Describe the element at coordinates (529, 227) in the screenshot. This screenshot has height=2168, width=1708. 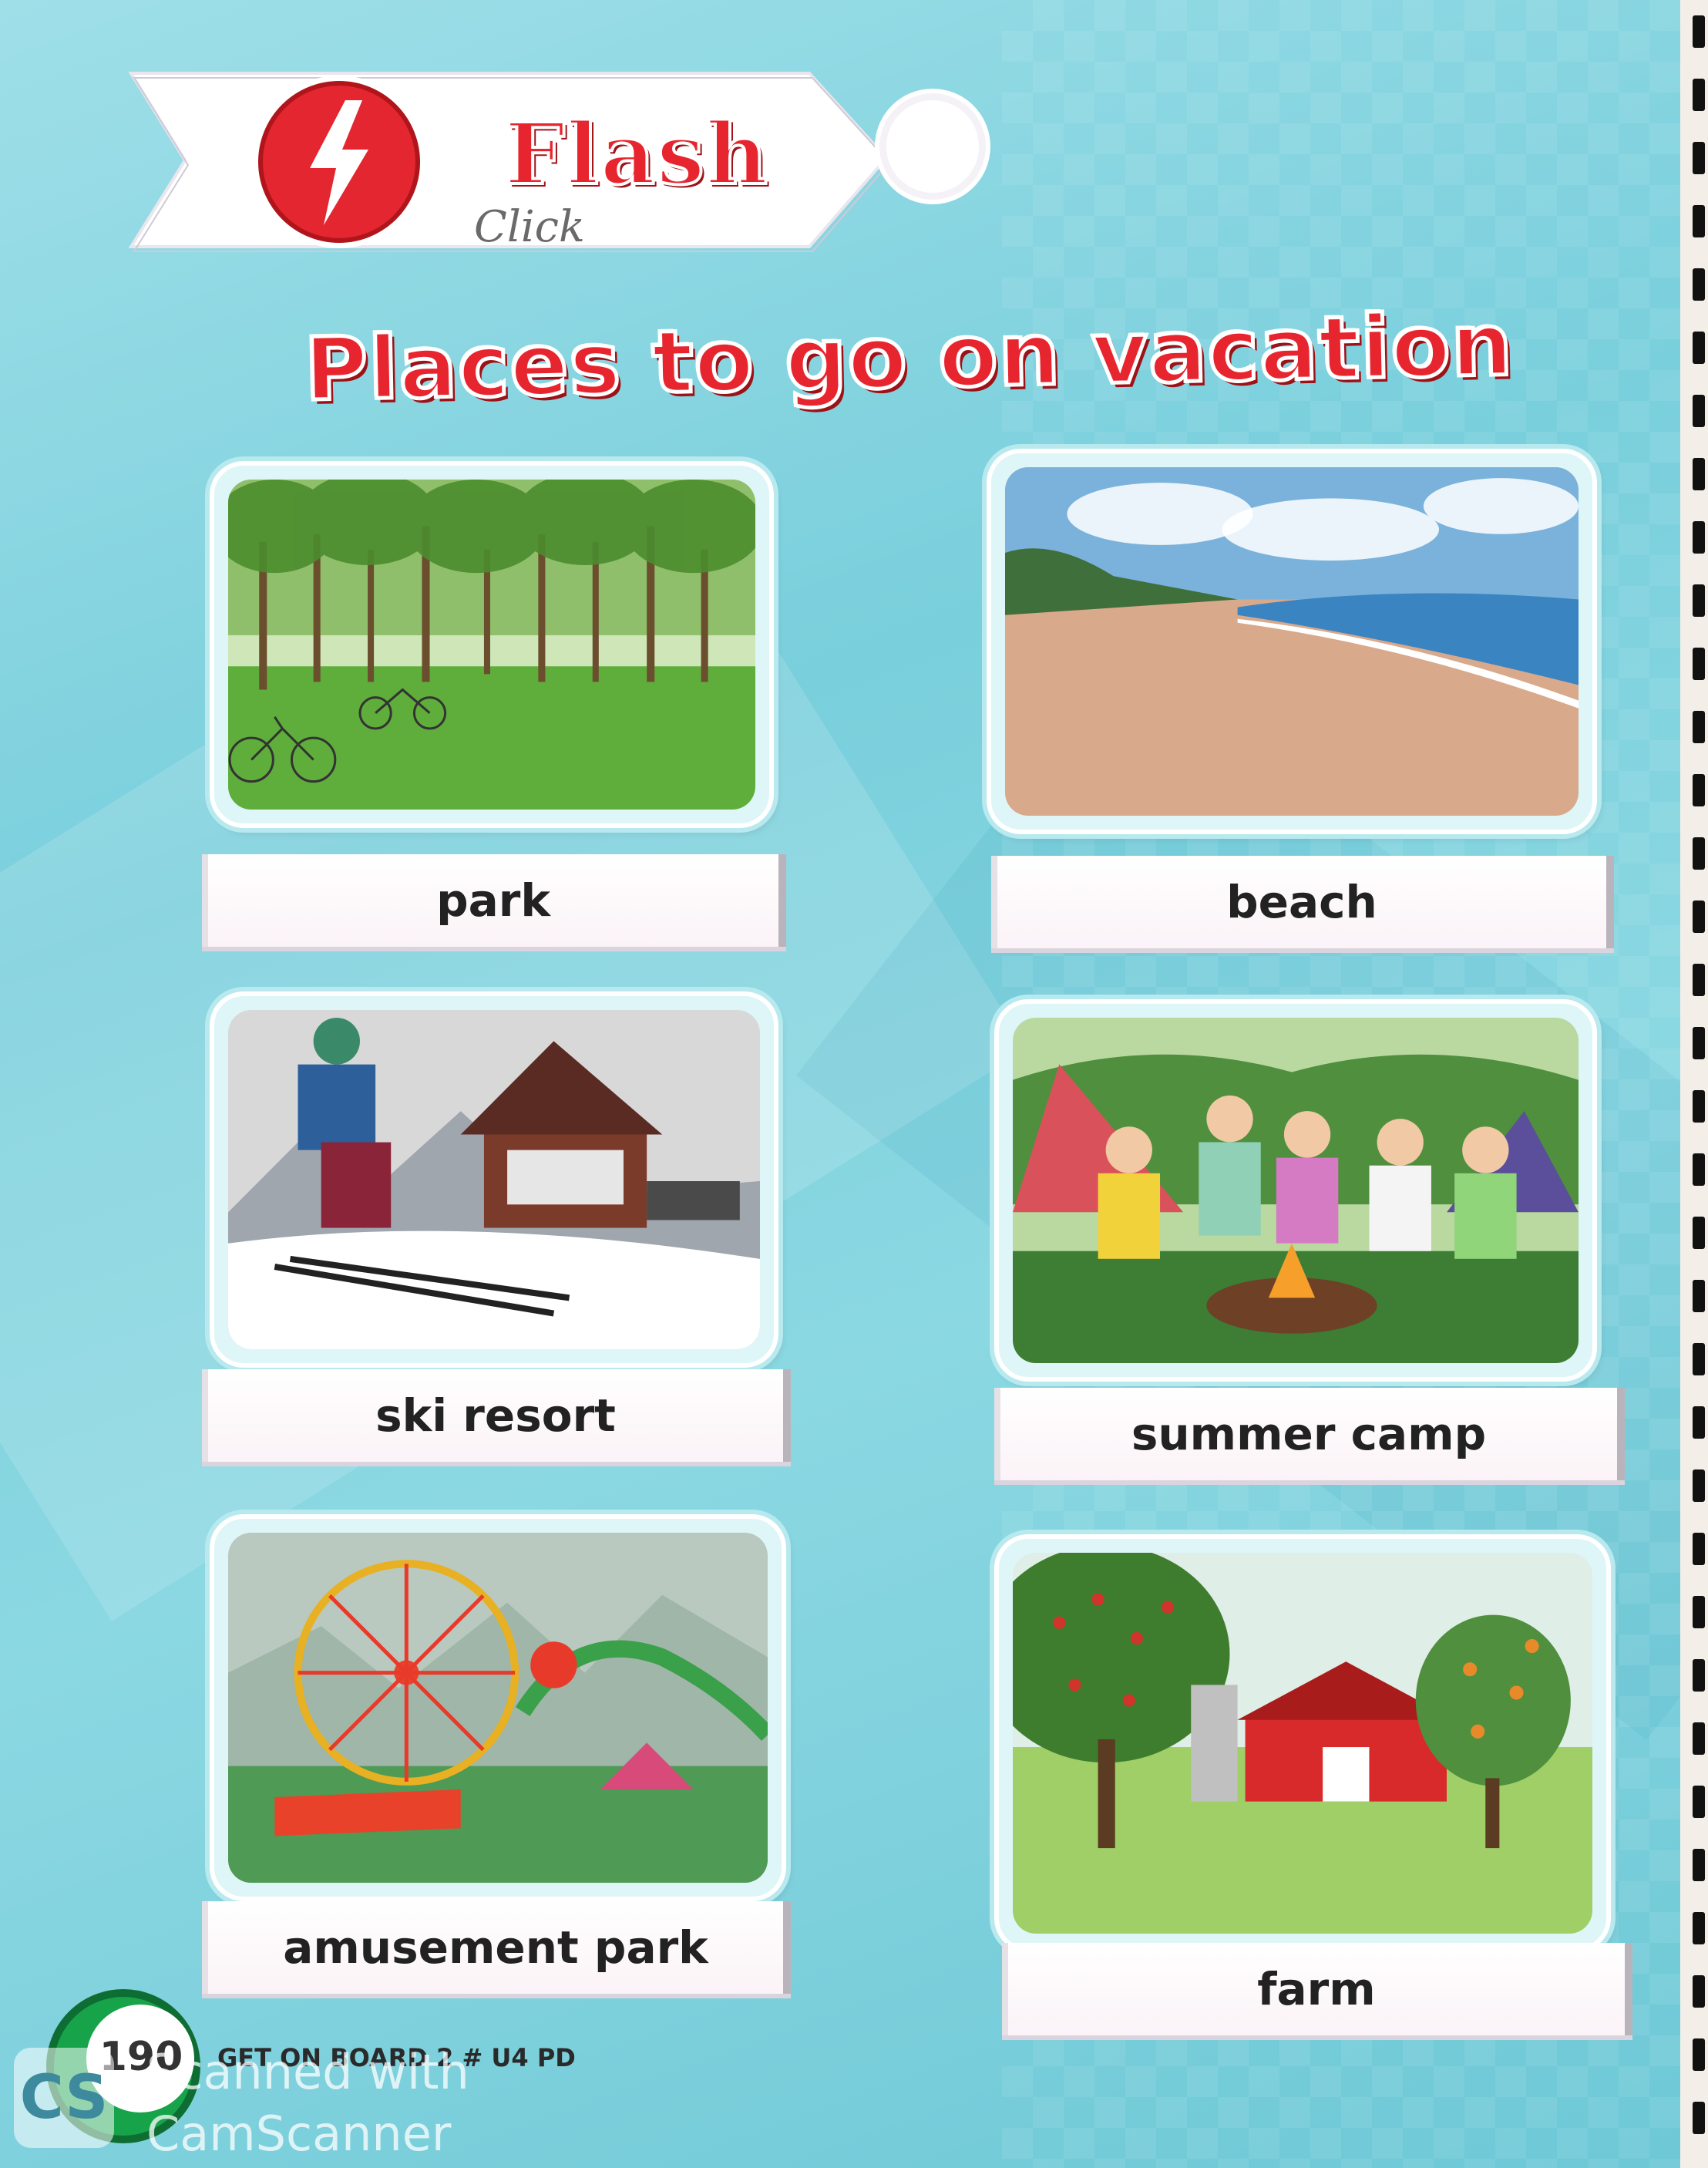
I see `handwritten-note: Click` at that location.